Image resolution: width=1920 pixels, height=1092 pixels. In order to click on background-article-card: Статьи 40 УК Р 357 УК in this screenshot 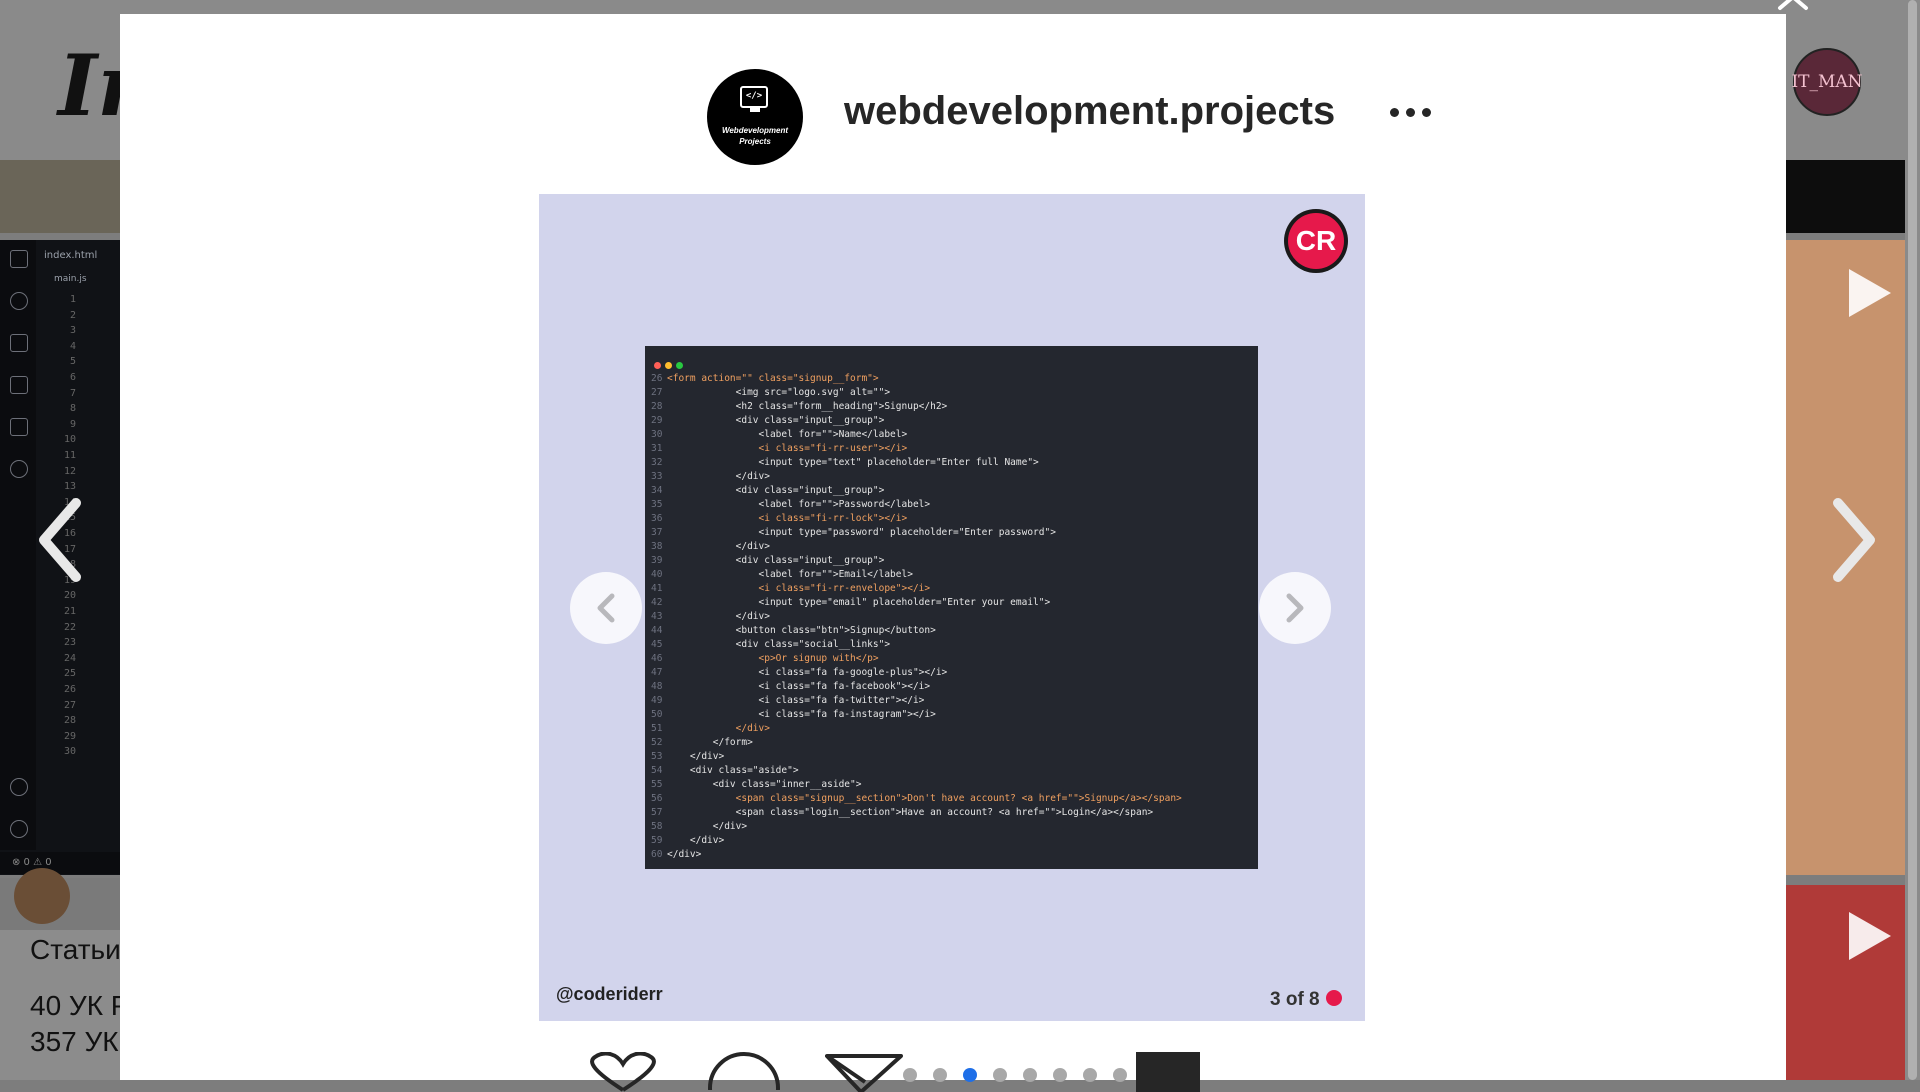, I will do `click(64, 1005)`.